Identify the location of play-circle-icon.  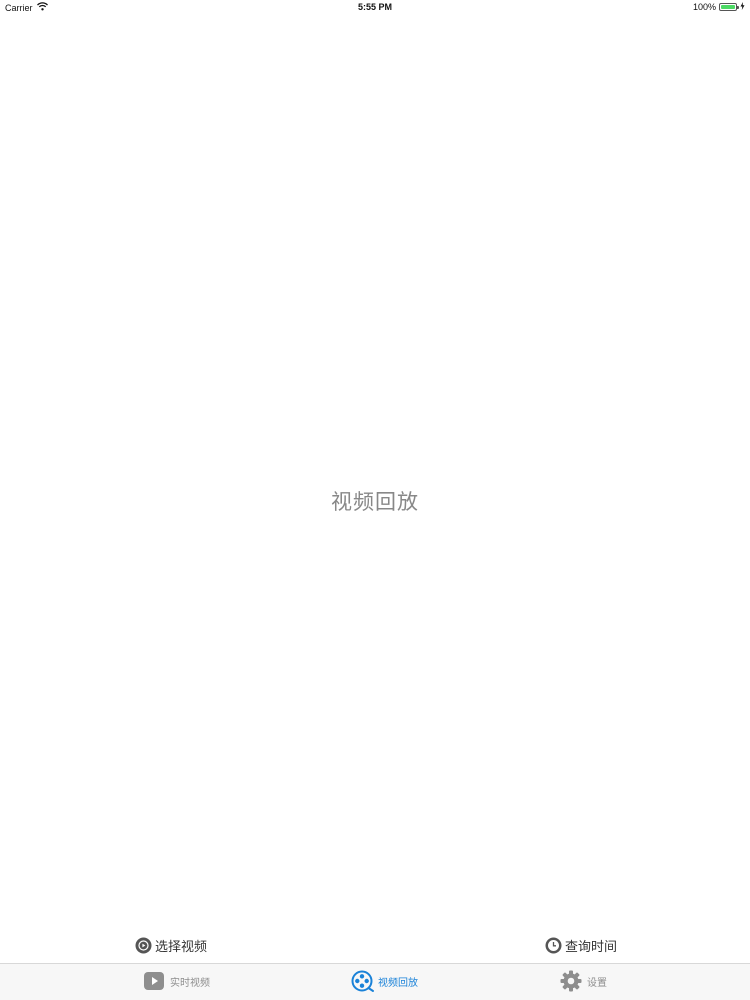
(143, 945).